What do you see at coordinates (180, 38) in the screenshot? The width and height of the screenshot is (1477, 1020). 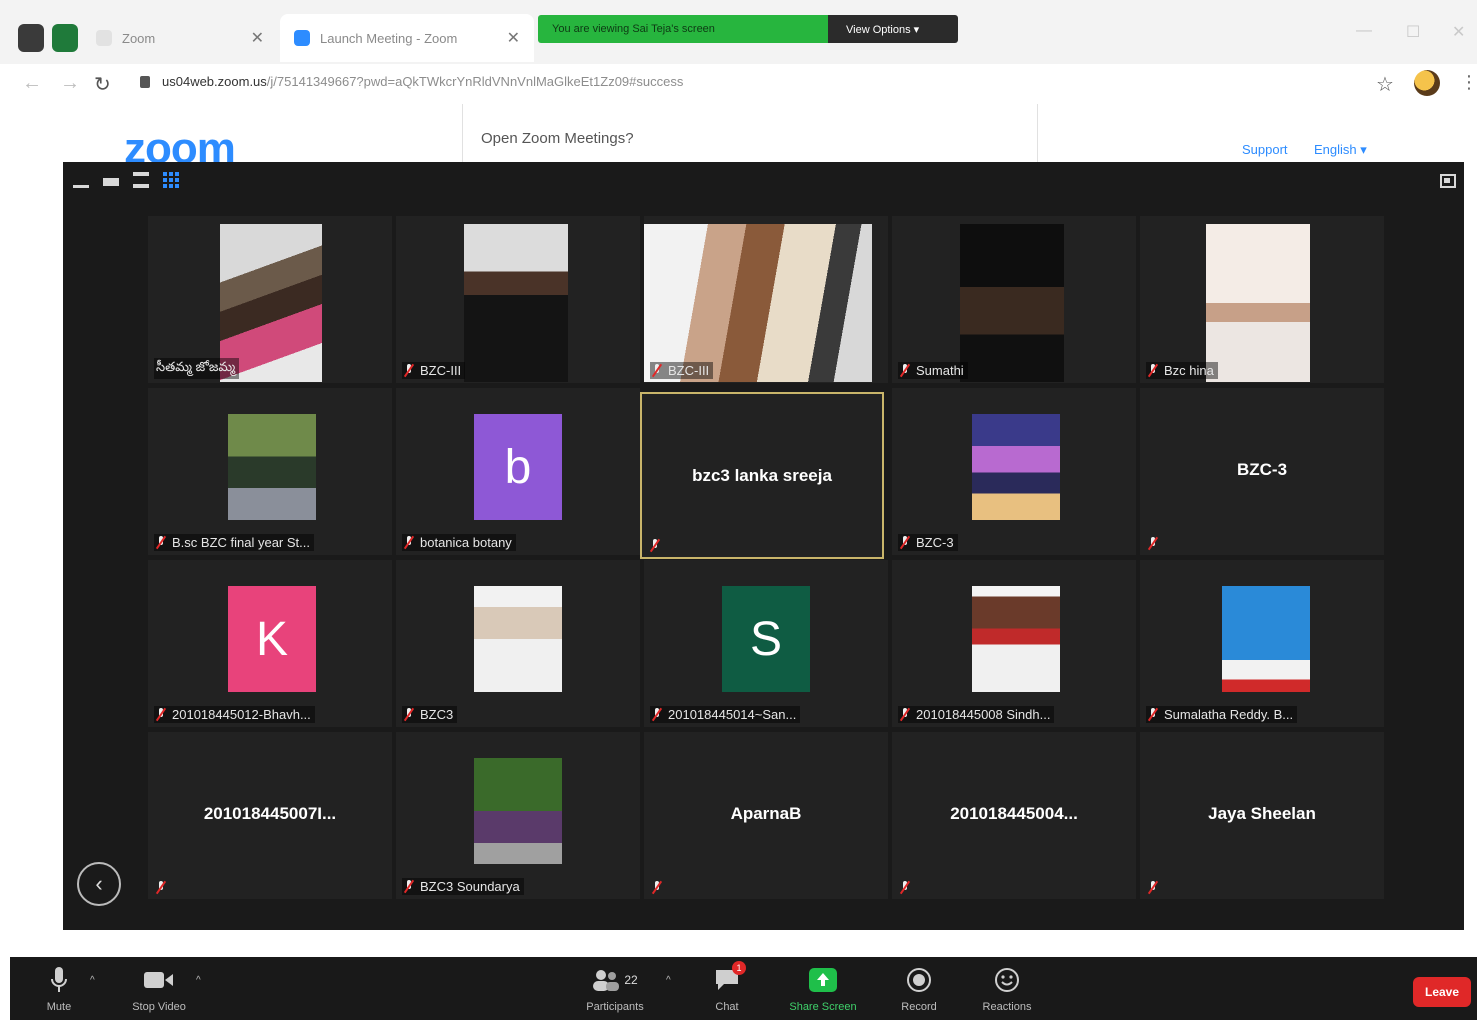 I see `browser-tab-zoom: Zoom ✕` at bounding box center [180, 38].